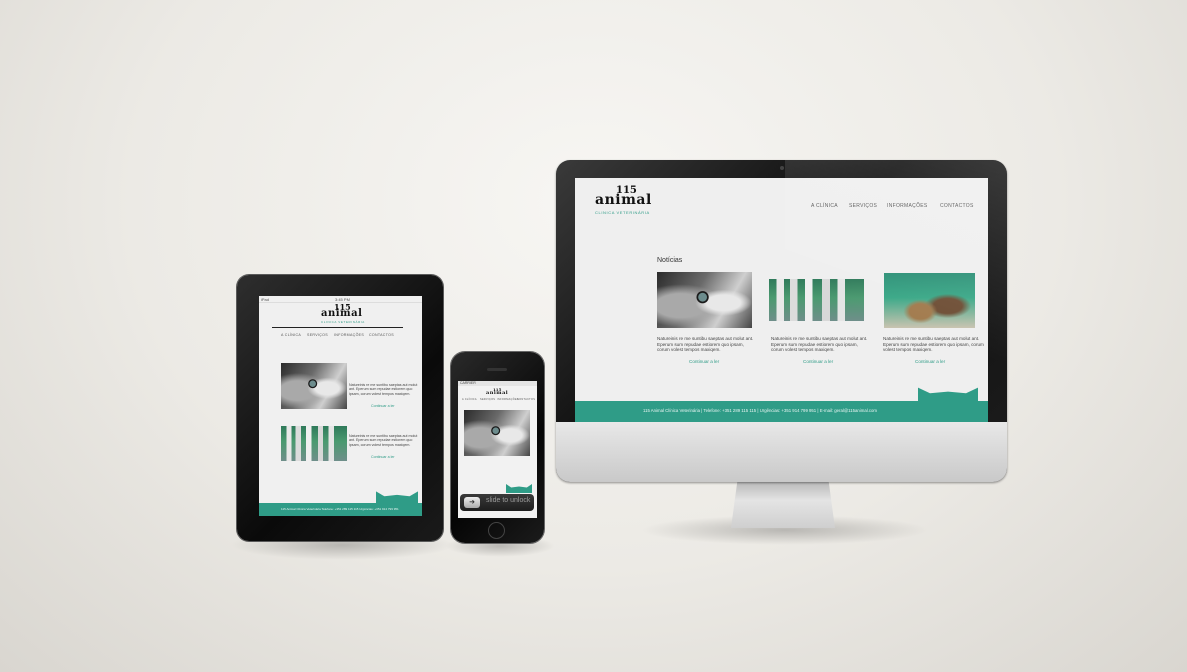  I want to click on tablet-nav-servicos: SERVIÇOS, so click(317, 335).